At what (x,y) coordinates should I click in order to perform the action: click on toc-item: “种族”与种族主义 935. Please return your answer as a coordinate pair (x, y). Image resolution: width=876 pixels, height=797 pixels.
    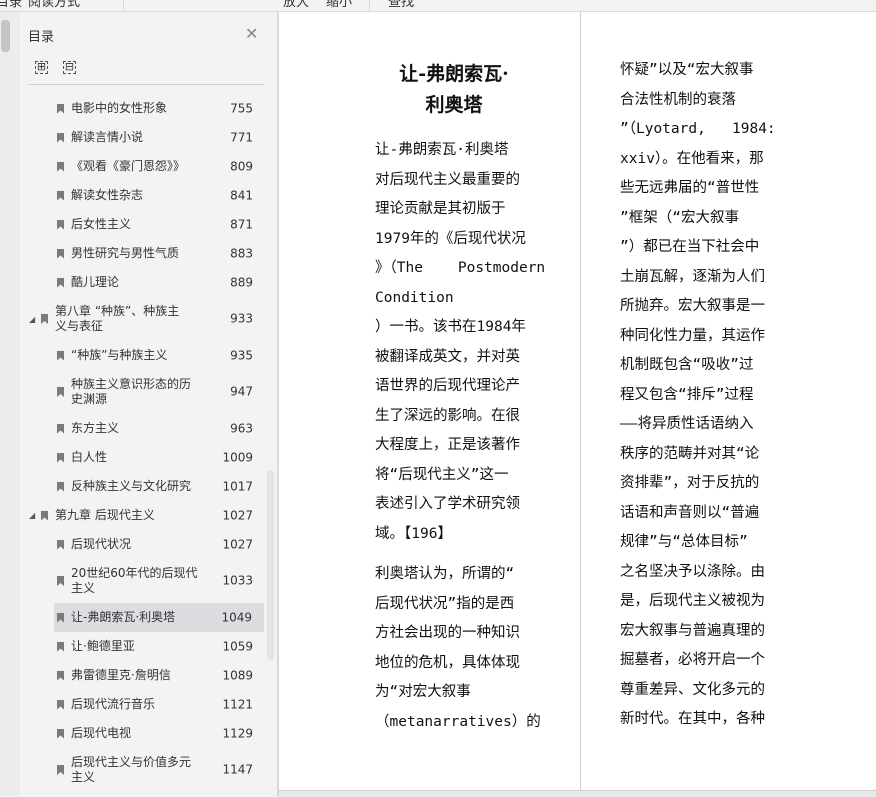
    Looking at the image, I should click on (142, 355).